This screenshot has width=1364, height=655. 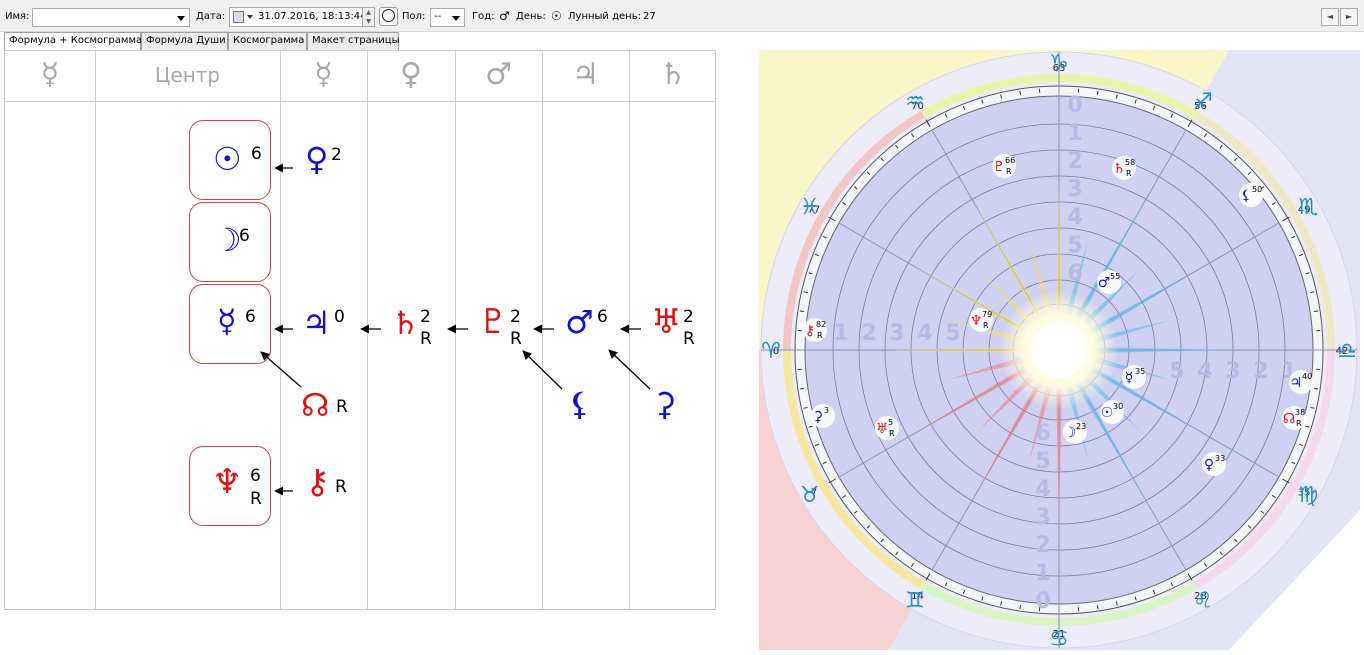 I want to click on chiron-icon: ⚷, so click(x=317, y=482).